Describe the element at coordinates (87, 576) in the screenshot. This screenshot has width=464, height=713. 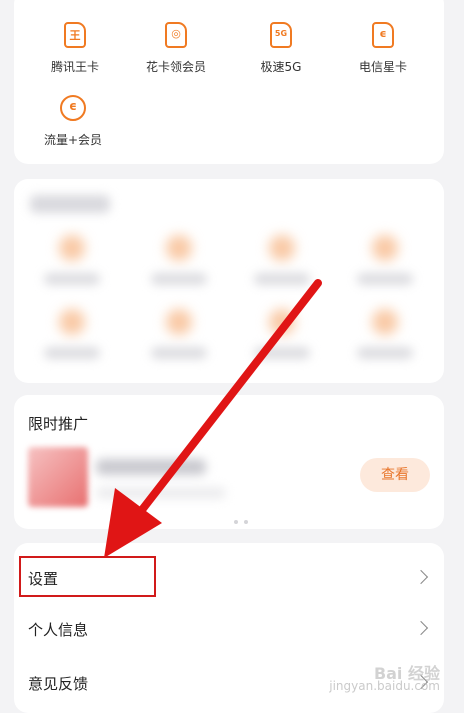
I see `settings-highlight-box` at that location.